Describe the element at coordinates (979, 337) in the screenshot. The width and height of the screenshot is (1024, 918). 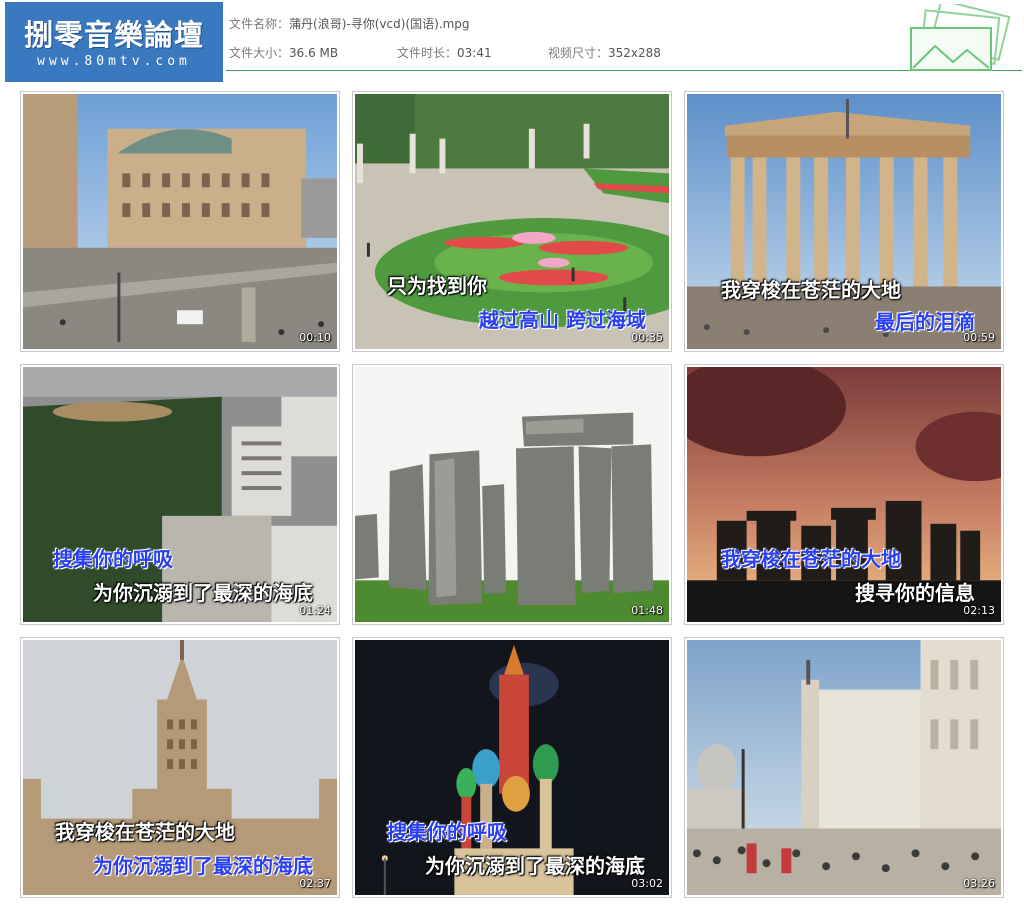
I see `timestamp: 00:59` at that location.